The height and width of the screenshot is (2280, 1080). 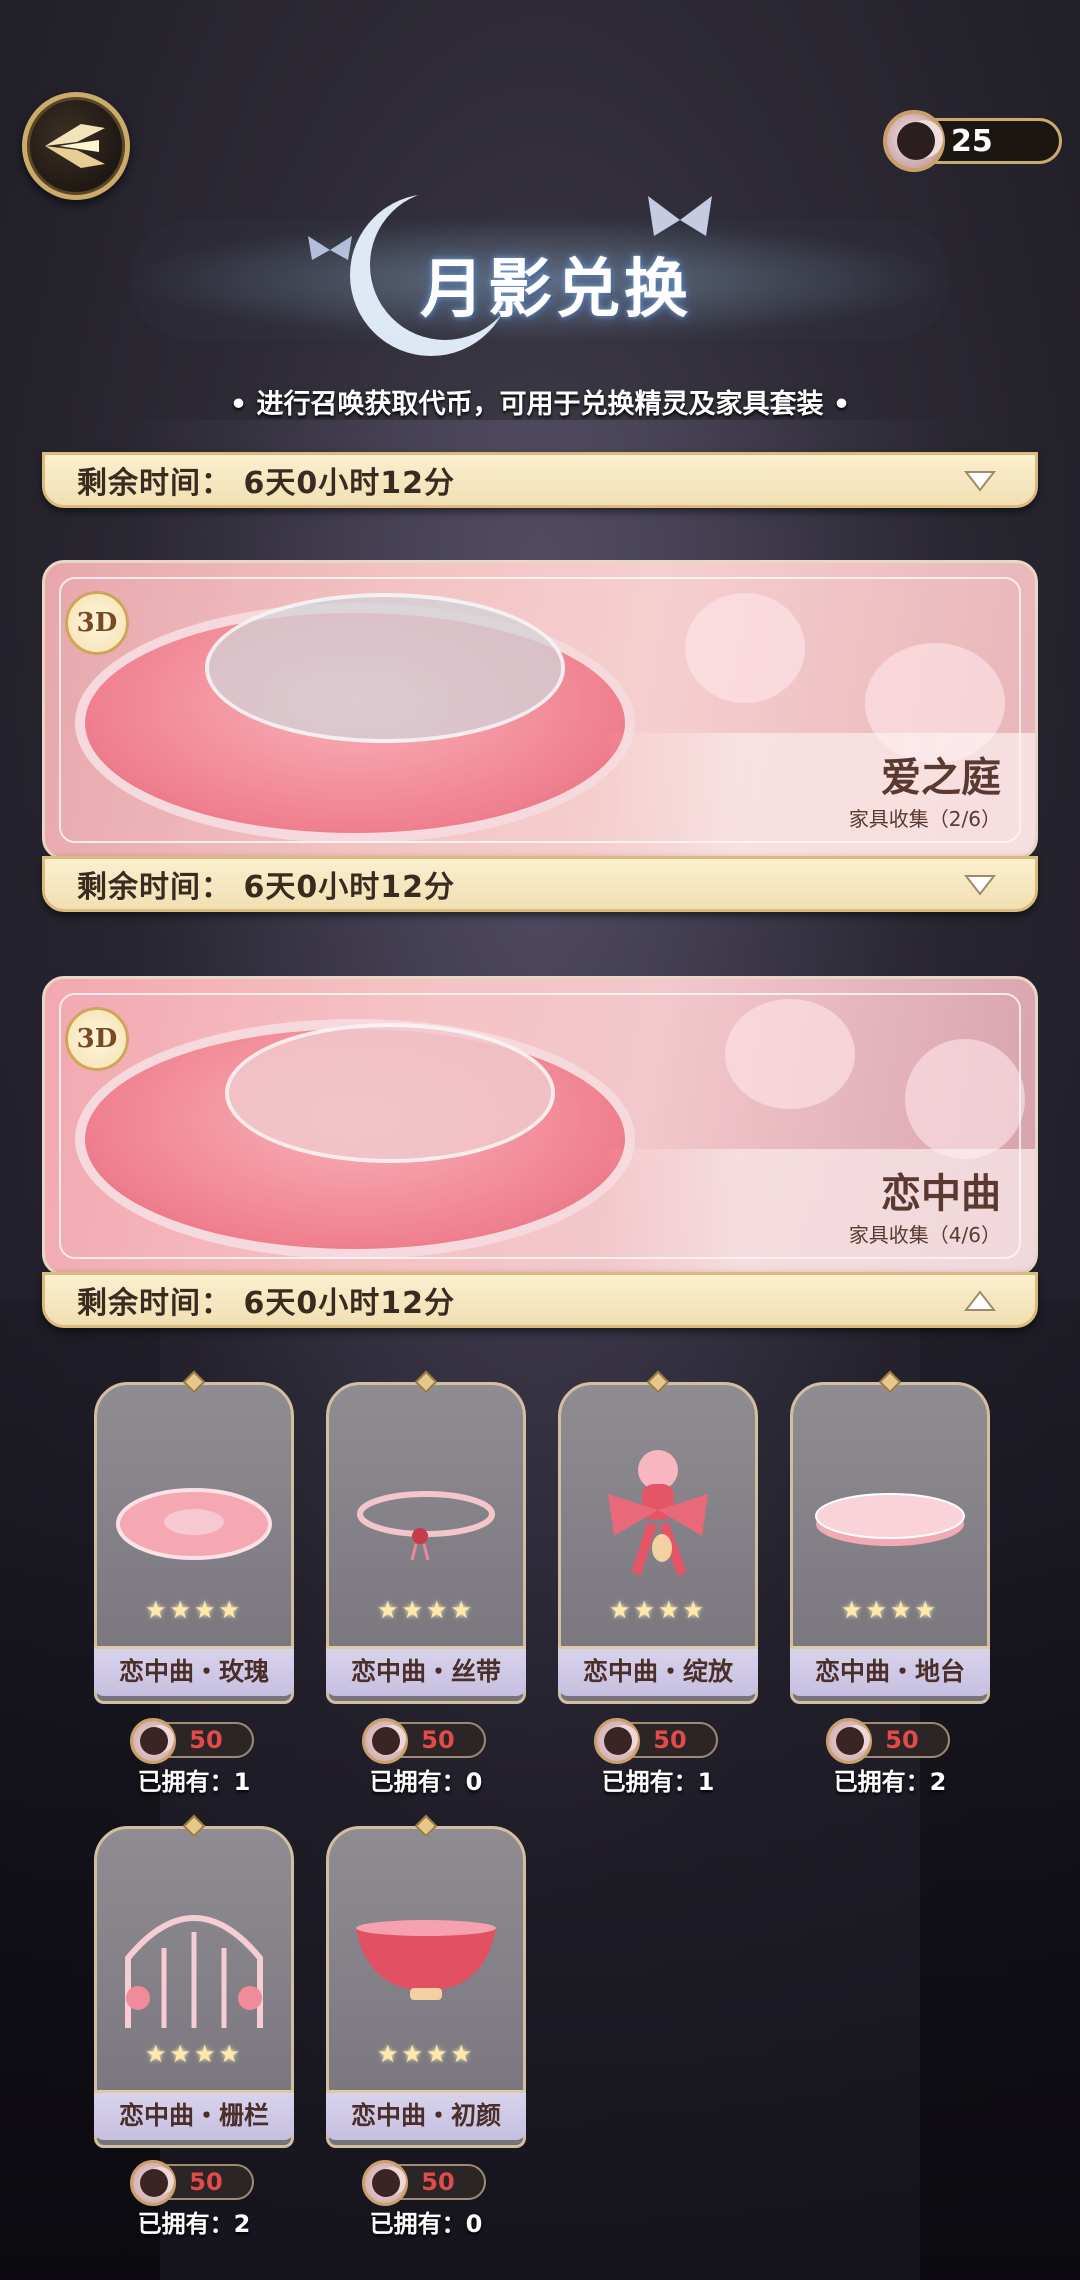 I want to click on currency-count: 25, so click(x=972, y=141).